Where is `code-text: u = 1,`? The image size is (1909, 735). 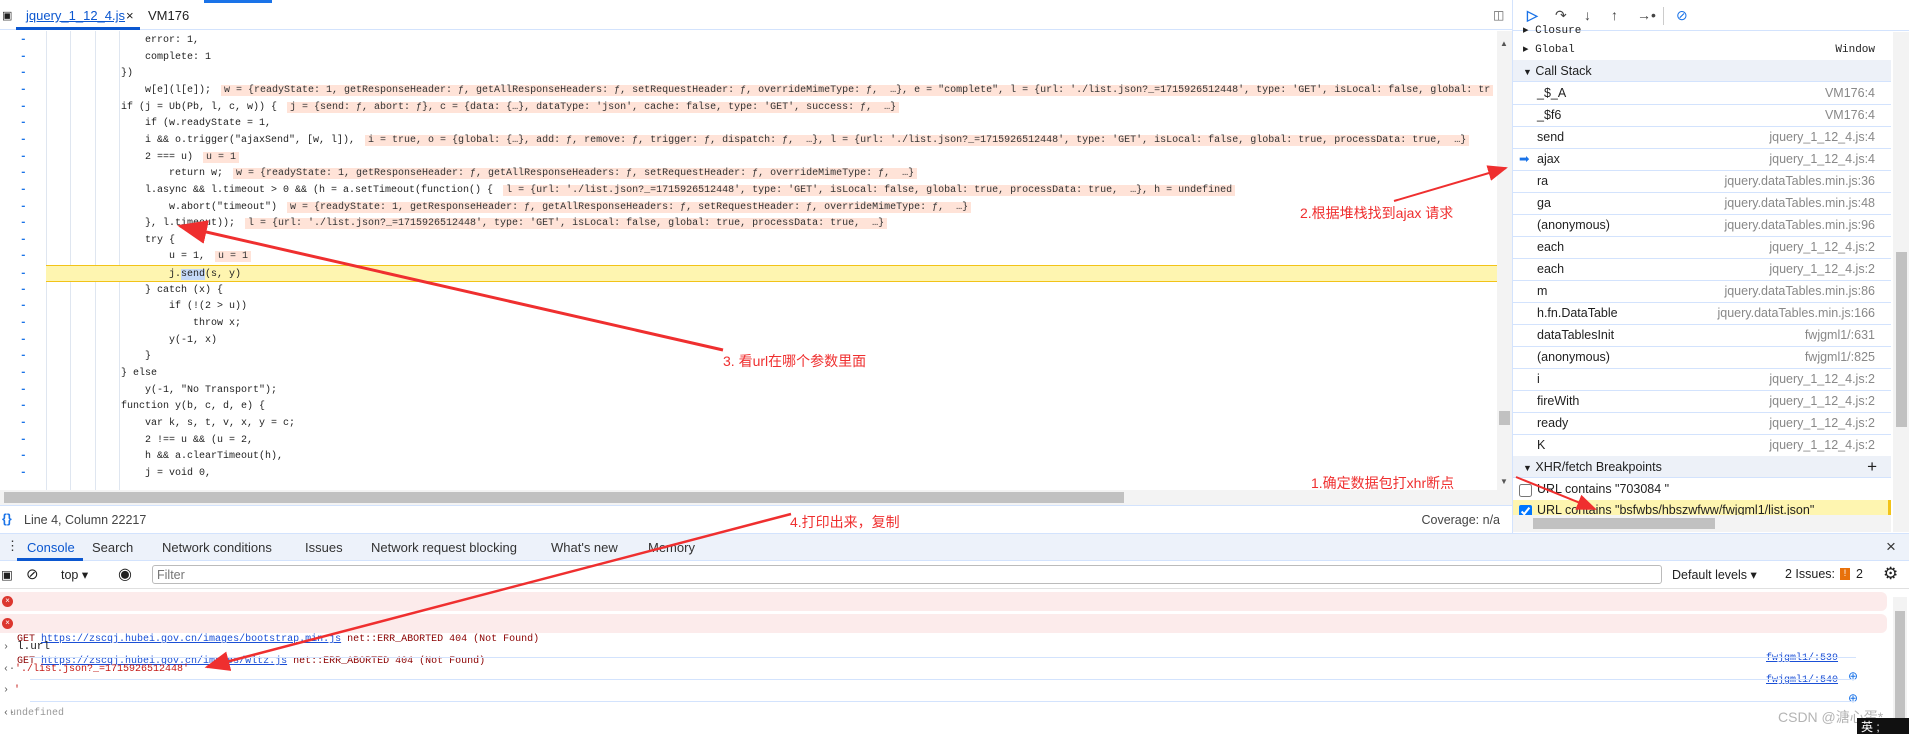
code-text: u = 1, is located at coordinates (187, 257).